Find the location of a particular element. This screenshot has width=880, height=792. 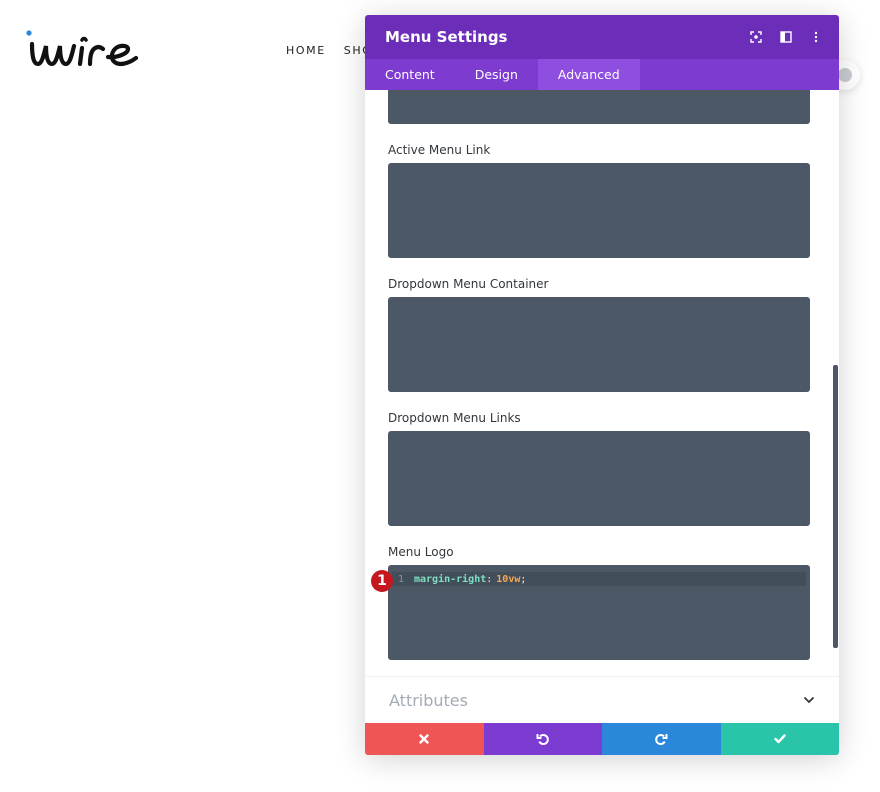

nav-item-home: HOME is located at coordinates (306, 50).